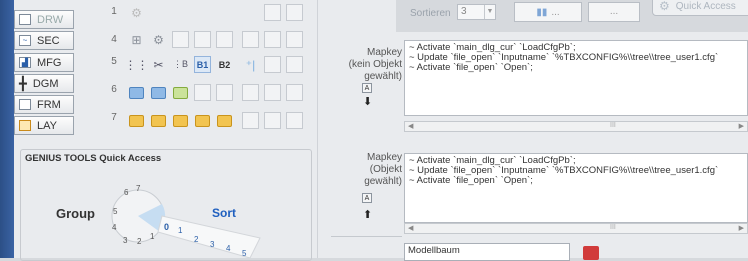  I want to click on arrow-down-icon: ⬇, so click(367, 101).